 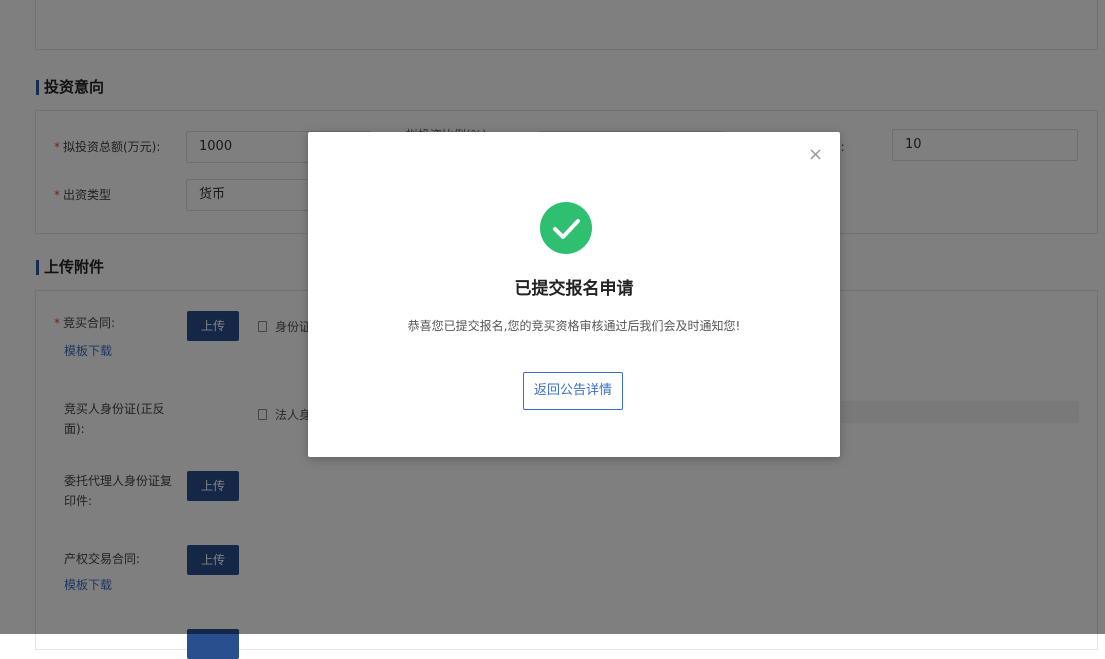 What do you see at coordinates (574, 289) in the screenshot?
I see `dialog-title: 已提交报名申请` at bounding box center [574, 289].